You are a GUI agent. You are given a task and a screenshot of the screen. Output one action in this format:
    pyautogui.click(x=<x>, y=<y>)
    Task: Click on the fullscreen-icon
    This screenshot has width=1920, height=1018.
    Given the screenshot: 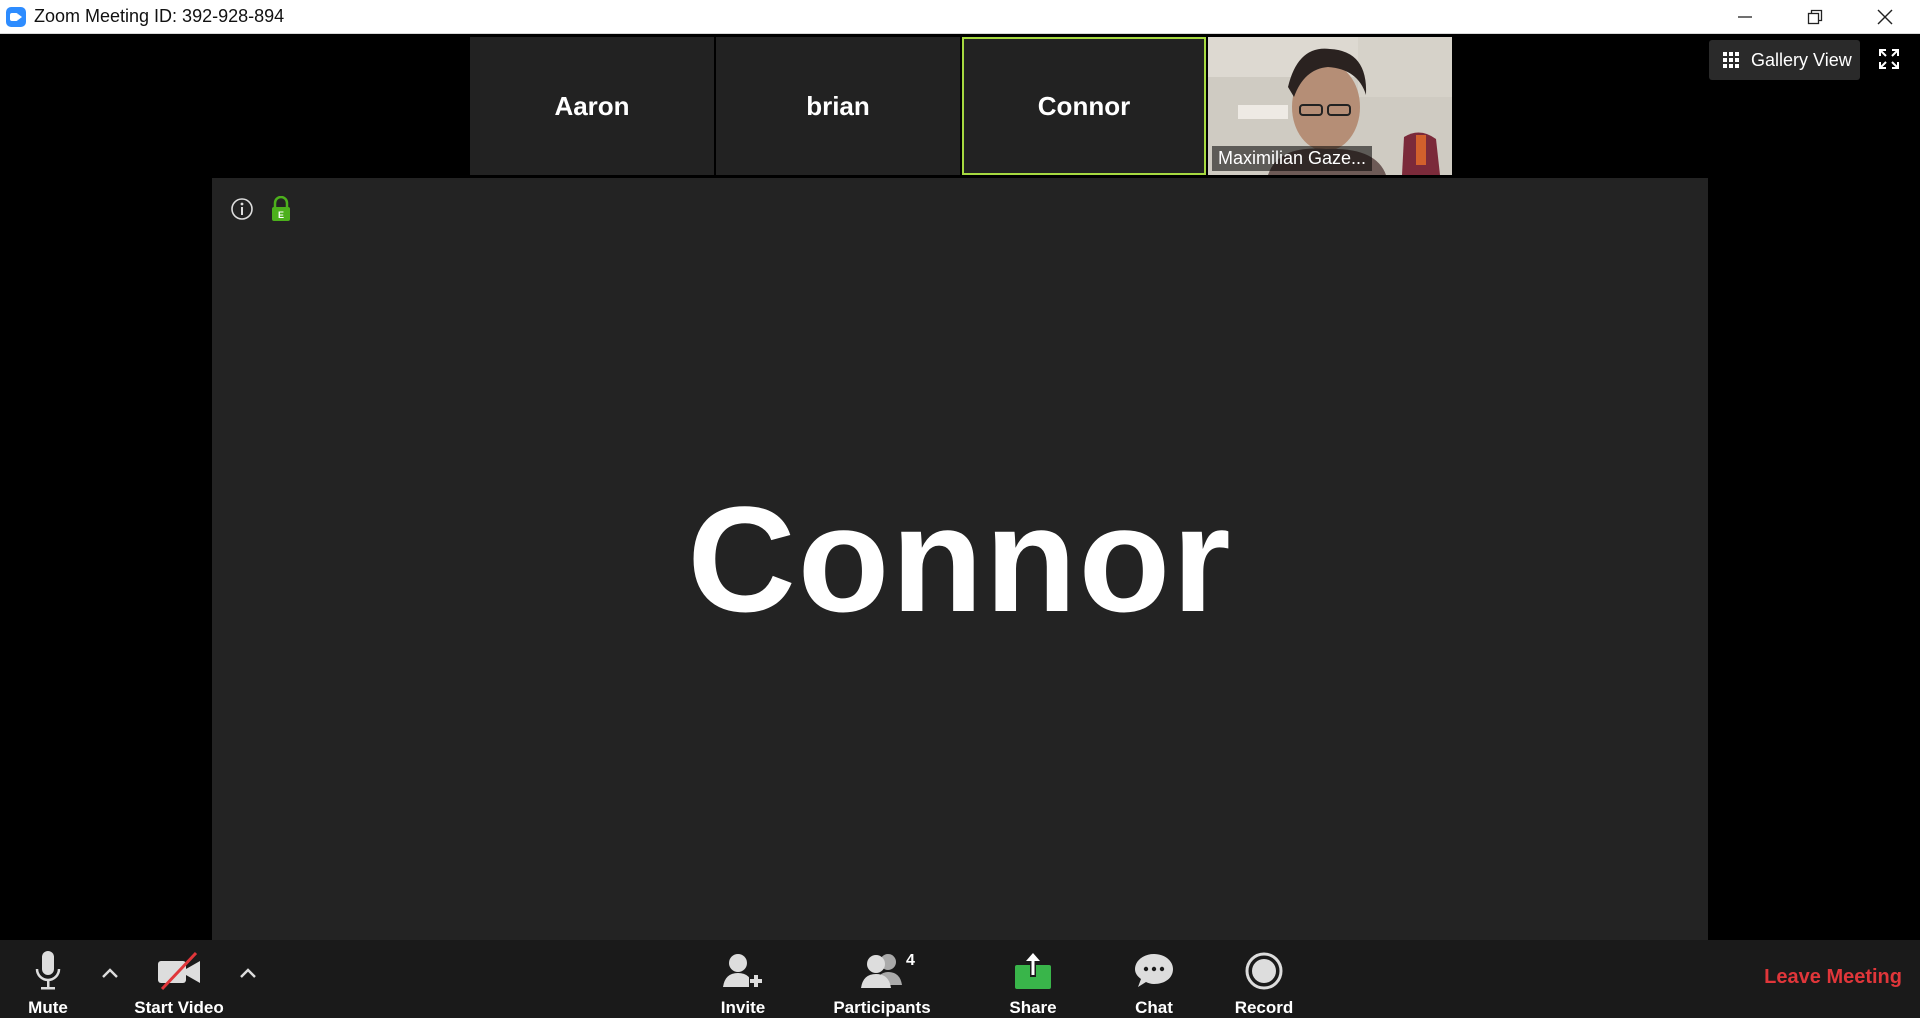 What is the action you would take?
    pyautogui.click(x=1889, y=59)
    